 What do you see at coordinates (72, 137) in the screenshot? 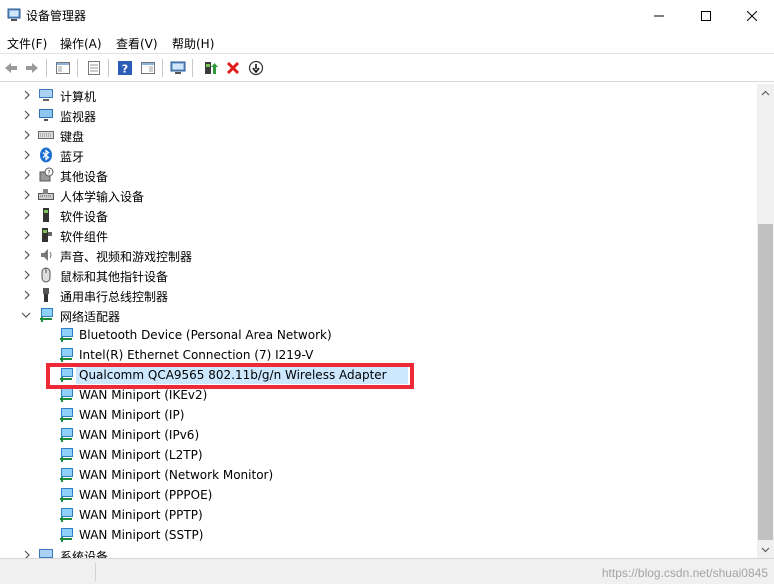
I see `tree-item-label: 键盘` at bounding box center [72, 137].